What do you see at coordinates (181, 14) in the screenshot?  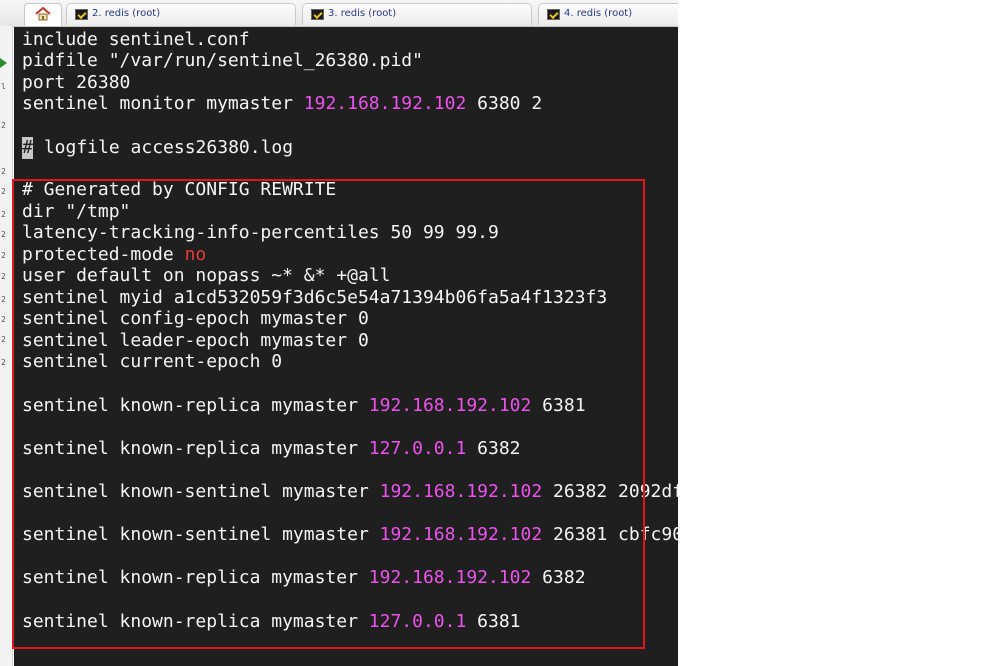 I see `tab-session-2: 2. redis (root)` at bounding box center [181, 14].